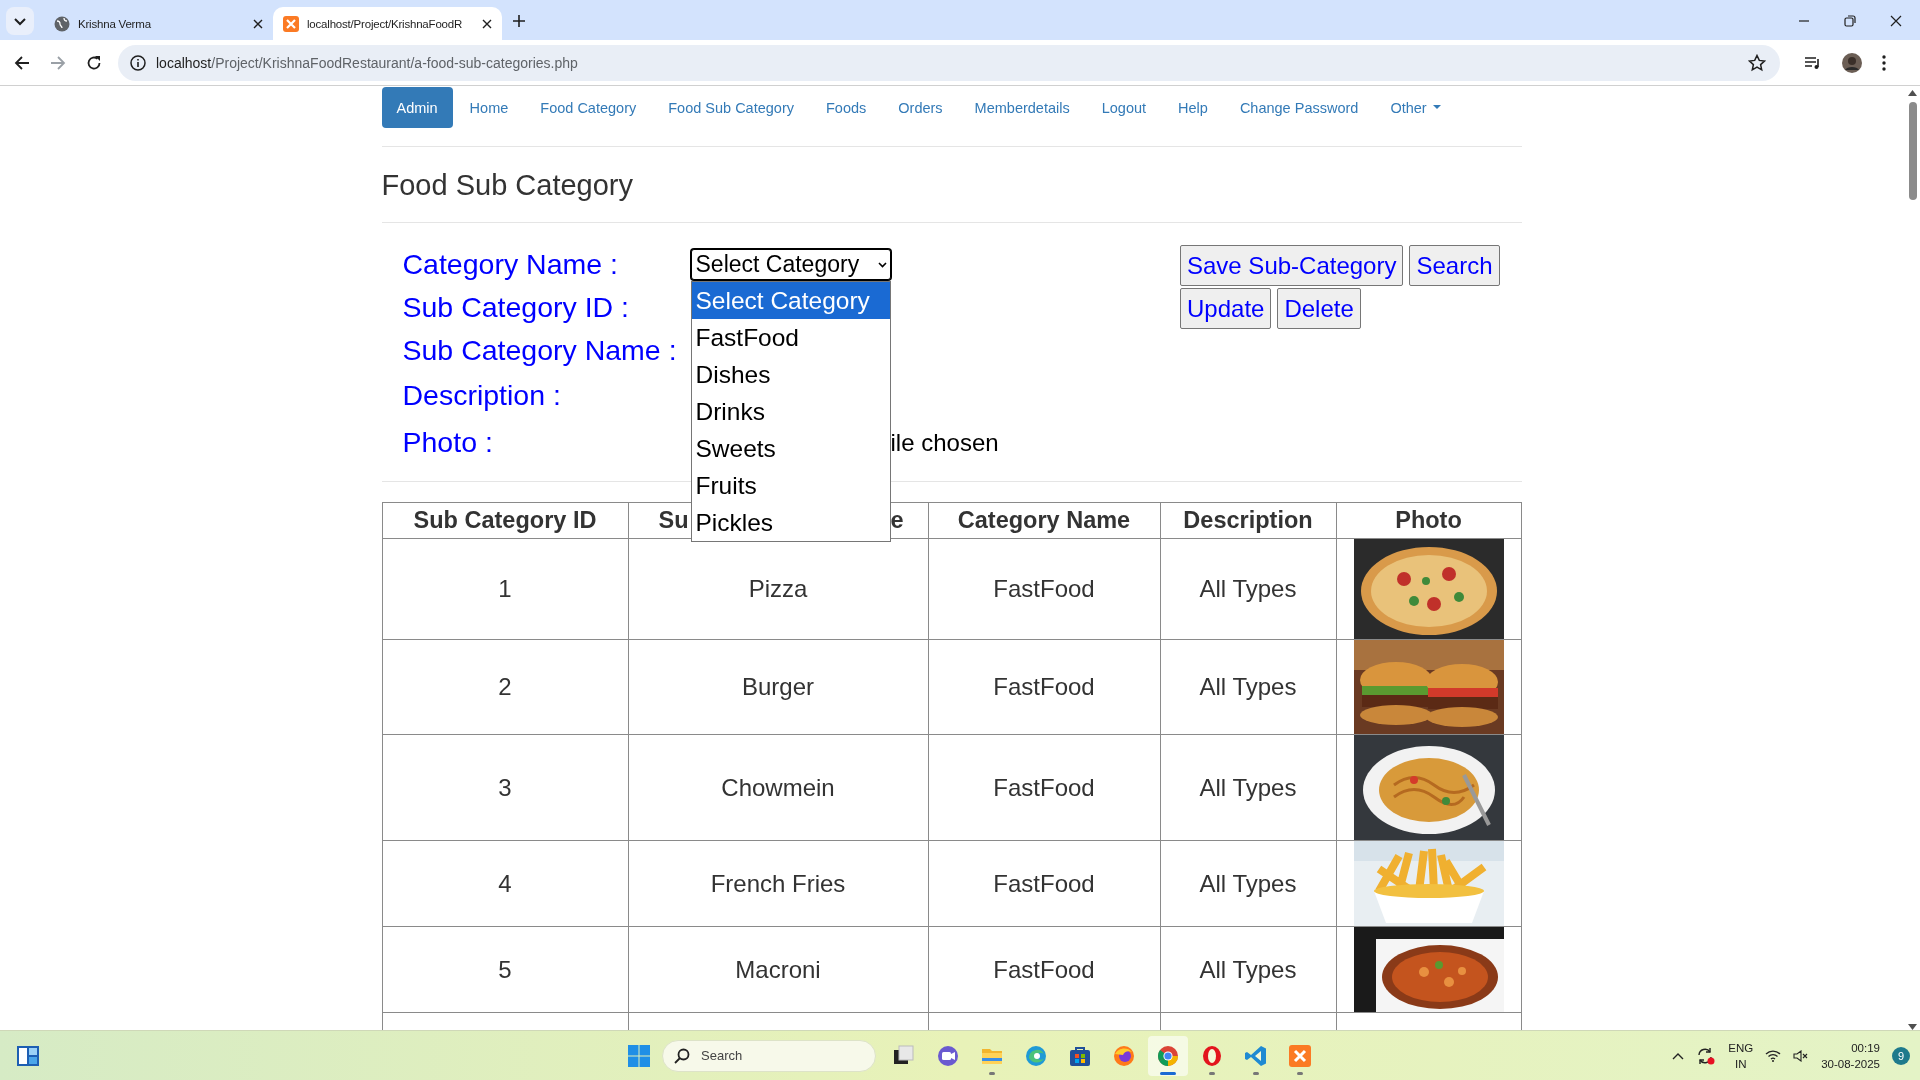 This screenshot has height=1080, width=1920. Describe the element at coordinates (1706, 1055) in the screenshot. I see `sync-icon` at that location.